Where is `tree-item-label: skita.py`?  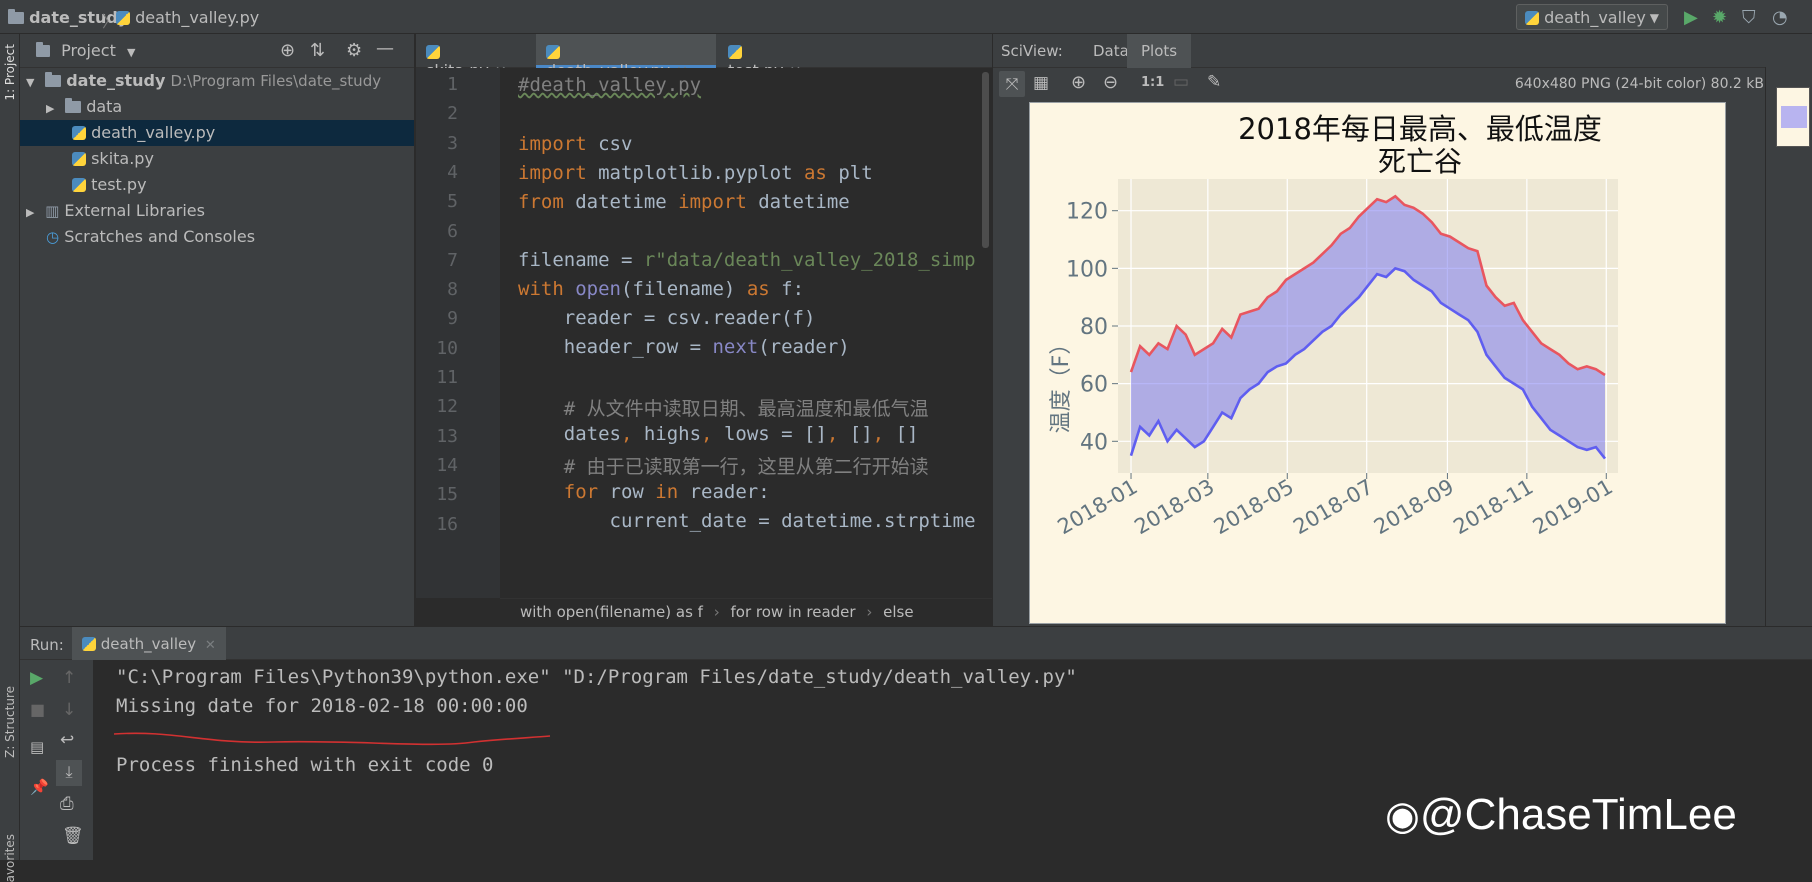
tree-item-label: skita.py is located at coordinates (122, 158).